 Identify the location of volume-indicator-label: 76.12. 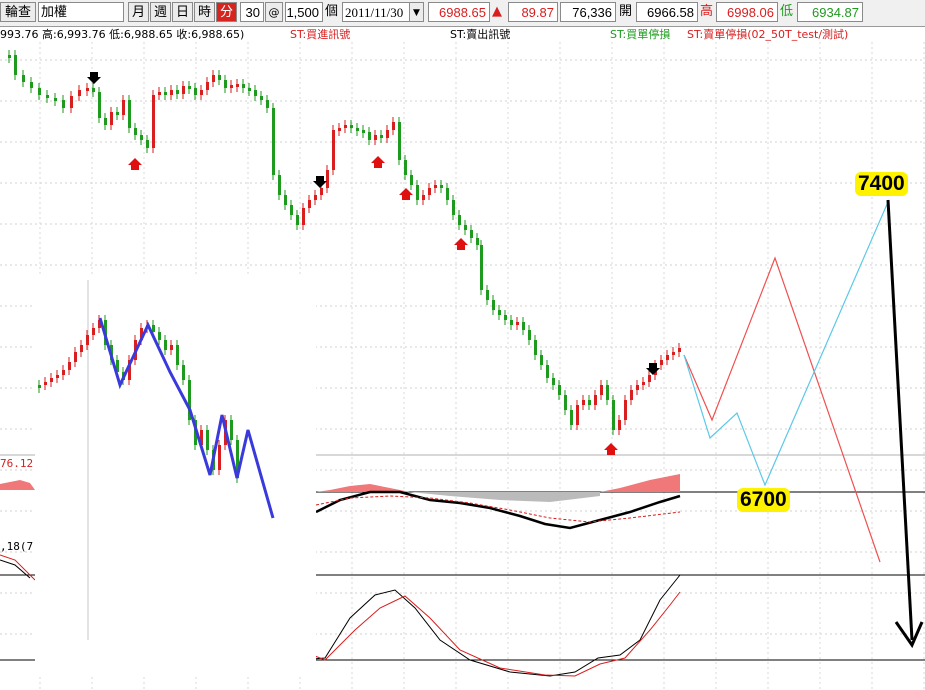
(17, 463).